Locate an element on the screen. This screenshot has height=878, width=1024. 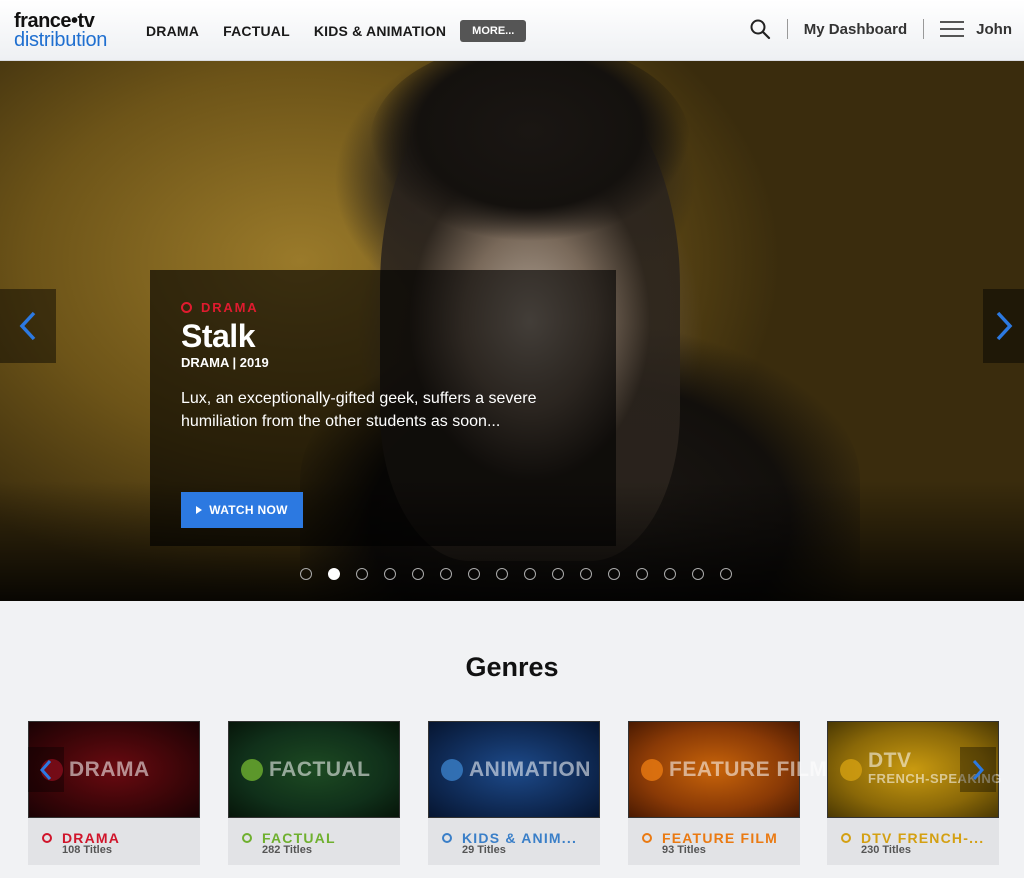
genre-image-text: FACTUAL is located at coordinates (320, 769).